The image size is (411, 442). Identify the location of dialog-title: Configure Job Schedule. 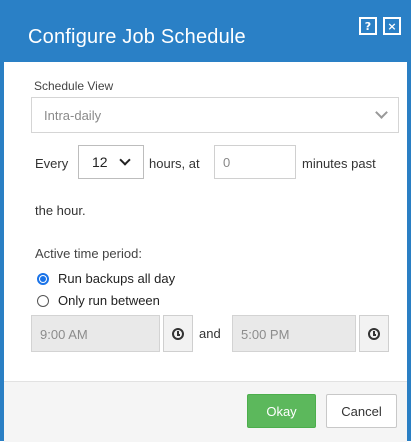
(137, 37).